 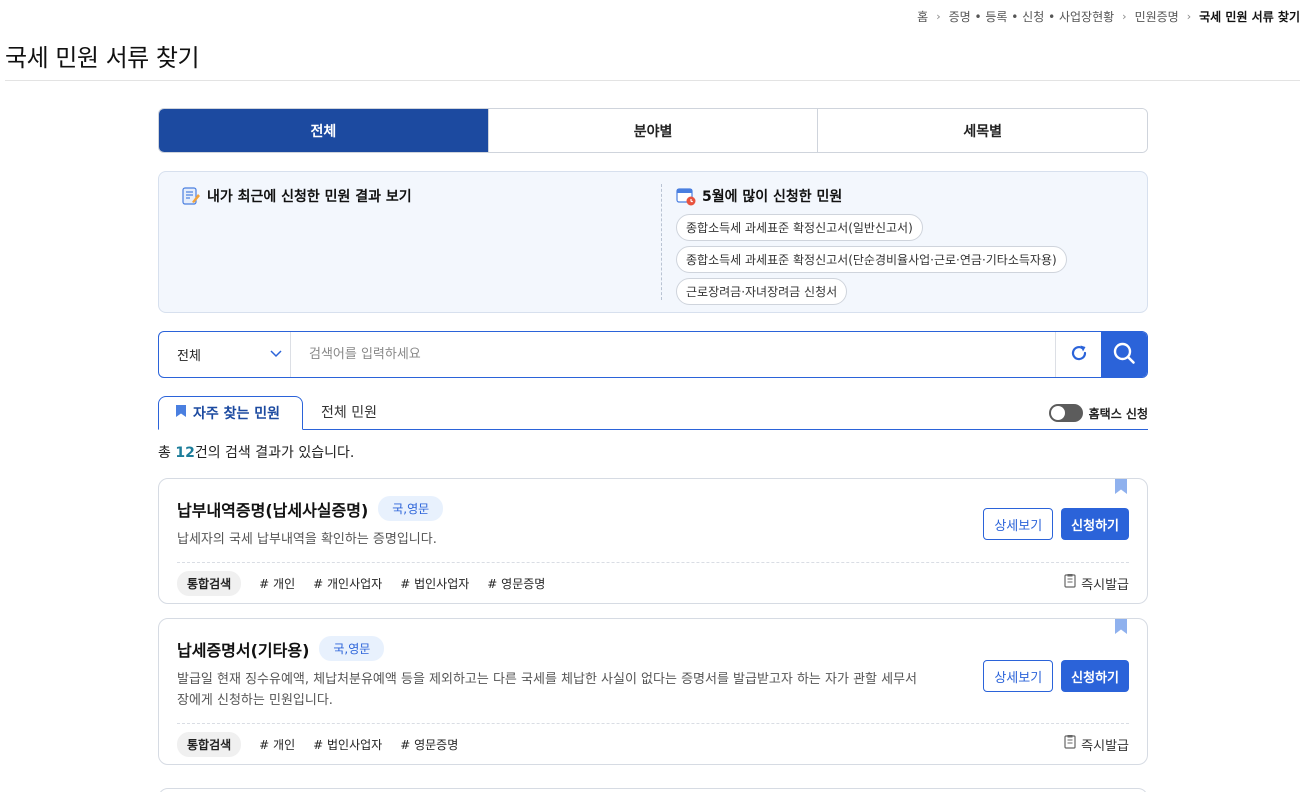 I want to click on card-title-row: 납세증명서(기타용) 국,영문, so click(x=547, y=648).